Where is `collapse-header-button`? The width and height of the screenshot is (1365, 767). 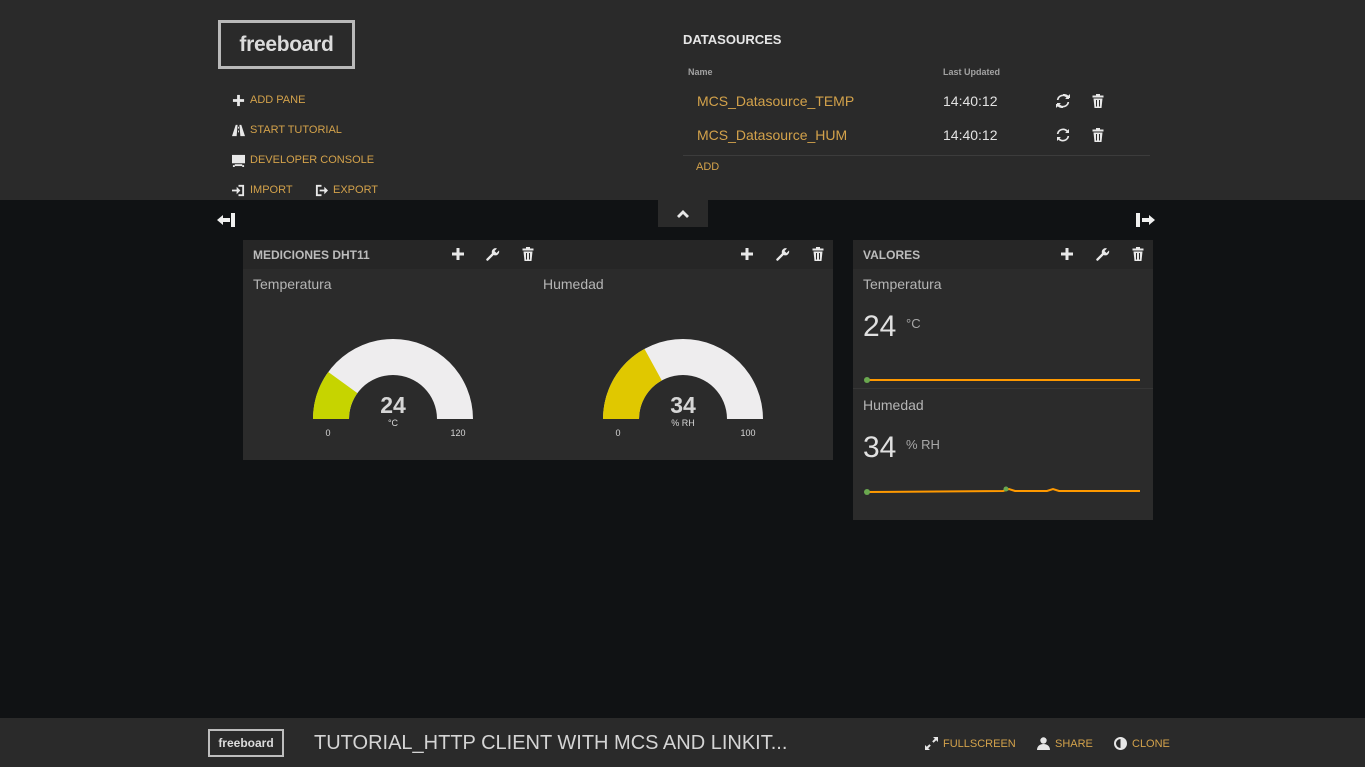 collapse-header-button is located at coordinates (683, 213).